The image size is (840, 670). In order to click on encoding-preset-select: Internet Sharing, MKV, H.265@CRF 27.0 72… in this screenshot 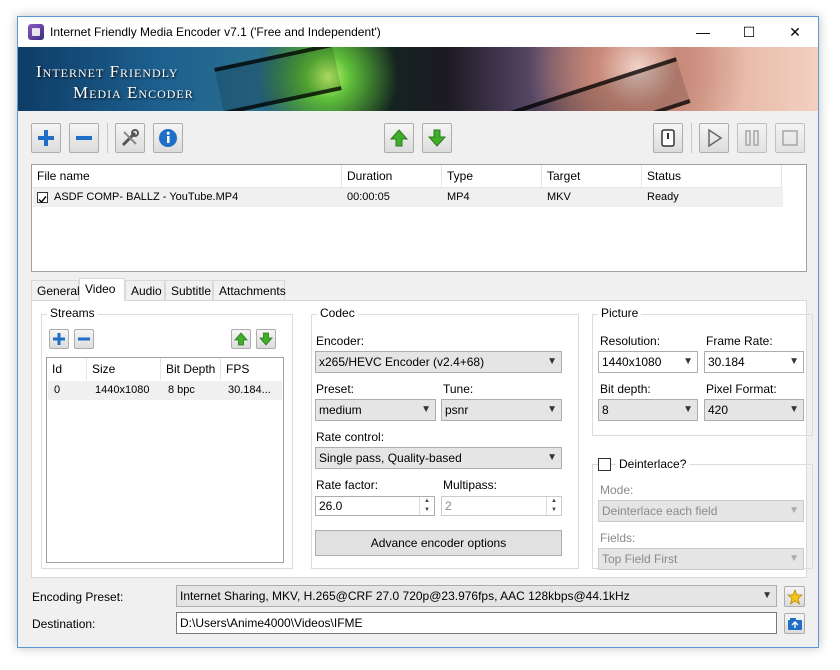, I will do `click(476, 596)`.